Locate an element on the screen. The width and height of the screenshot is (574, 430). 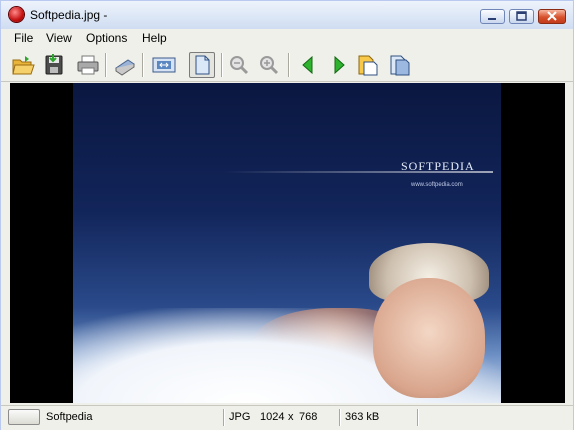
image-logo-url: www.softpedia.com is located at coordinates (437, 185).